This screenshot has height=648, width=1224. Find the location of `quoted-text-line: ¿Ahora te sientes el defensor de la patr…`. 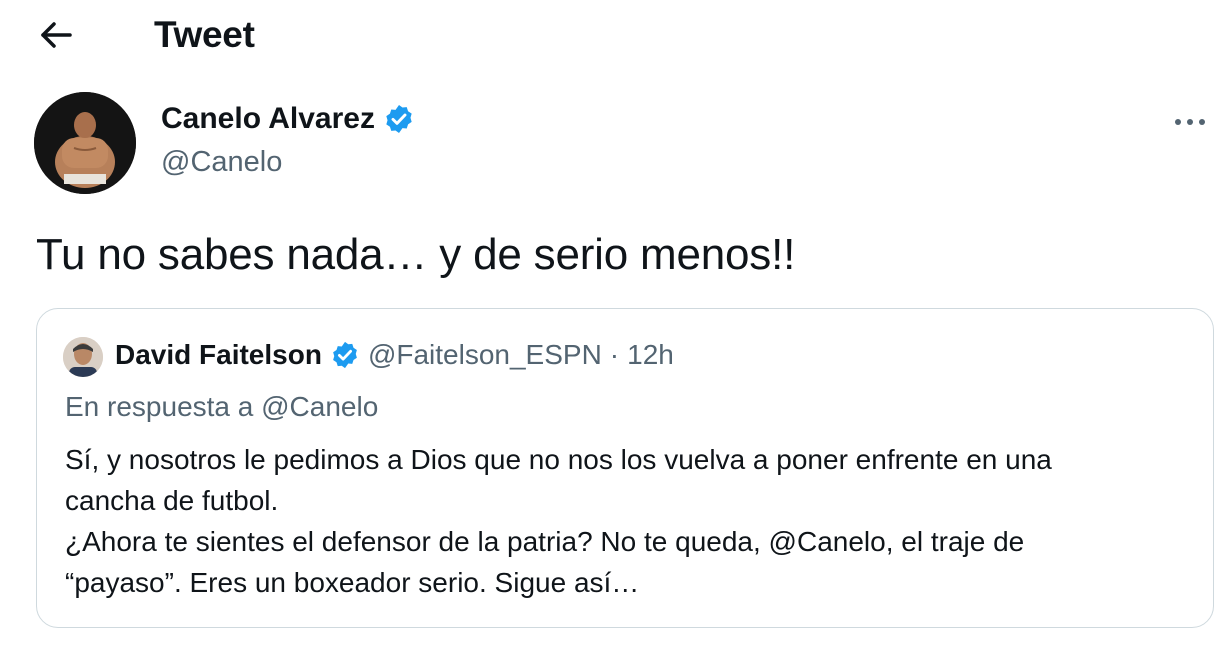

quoted-text-line: ¿Ahora te sientes el defensor de la patr… is located at coordinates (545, 541).